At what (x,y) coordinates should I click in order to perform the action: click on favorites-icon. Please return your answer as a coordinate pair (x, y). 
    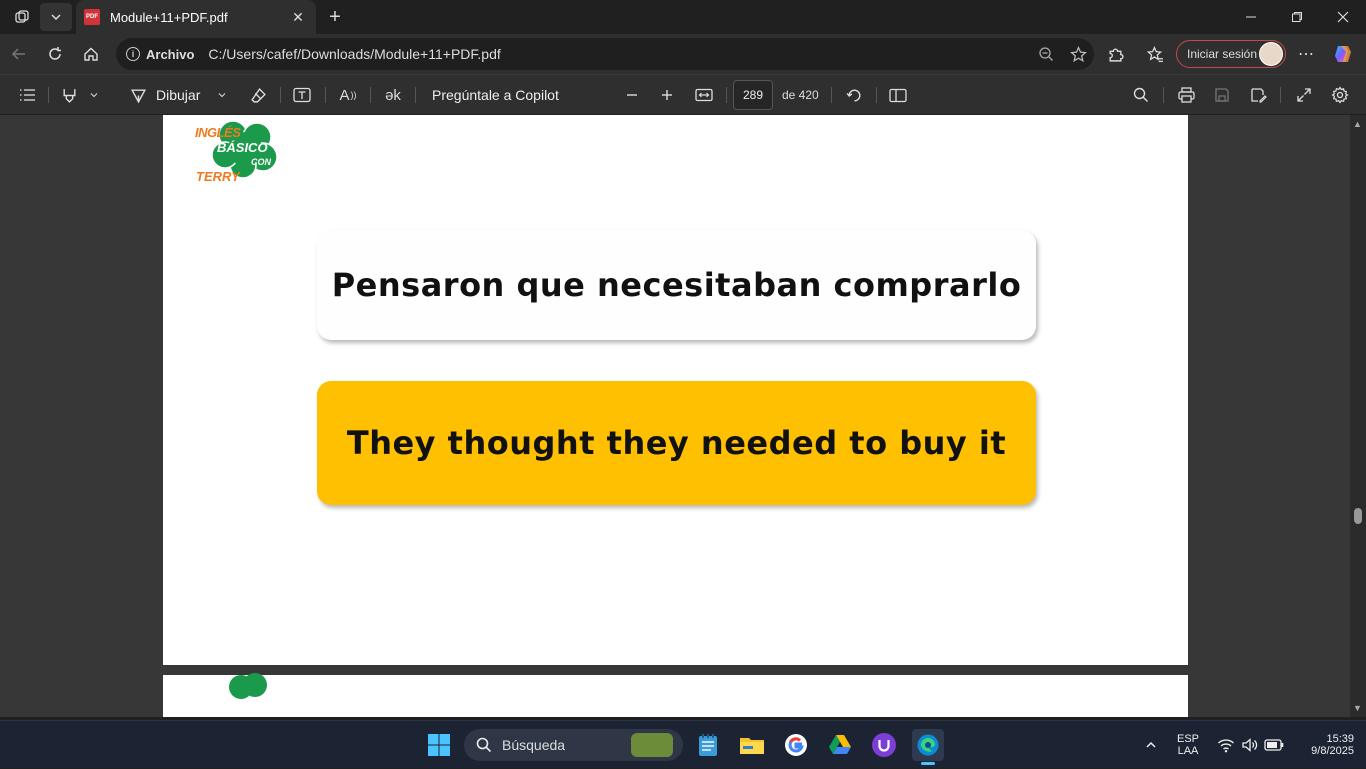
    Looking at the image, I should click on (1155, 54).